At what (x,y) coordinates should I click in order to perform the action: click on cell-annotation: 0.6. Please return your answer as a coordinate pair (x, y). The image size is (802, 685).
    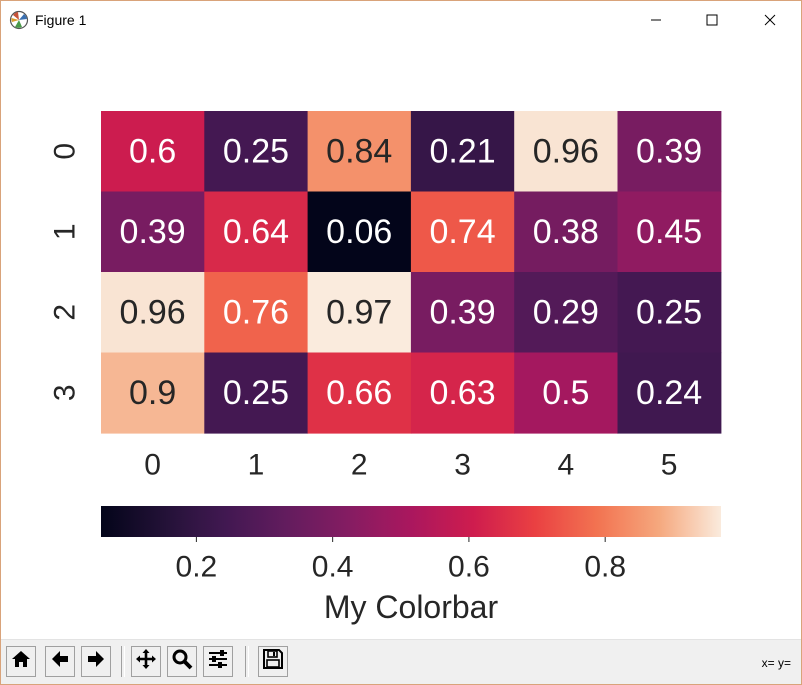
    Looking at the image, I should click on (152, 151).